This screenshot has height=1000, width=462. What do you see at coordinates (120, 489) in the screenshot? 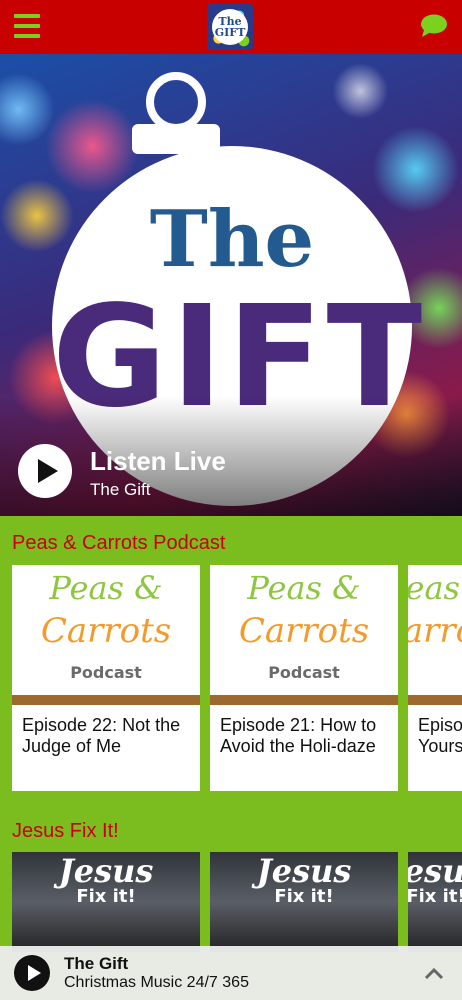
I see `station-name: The Gift` at bounding box center [120, 489].